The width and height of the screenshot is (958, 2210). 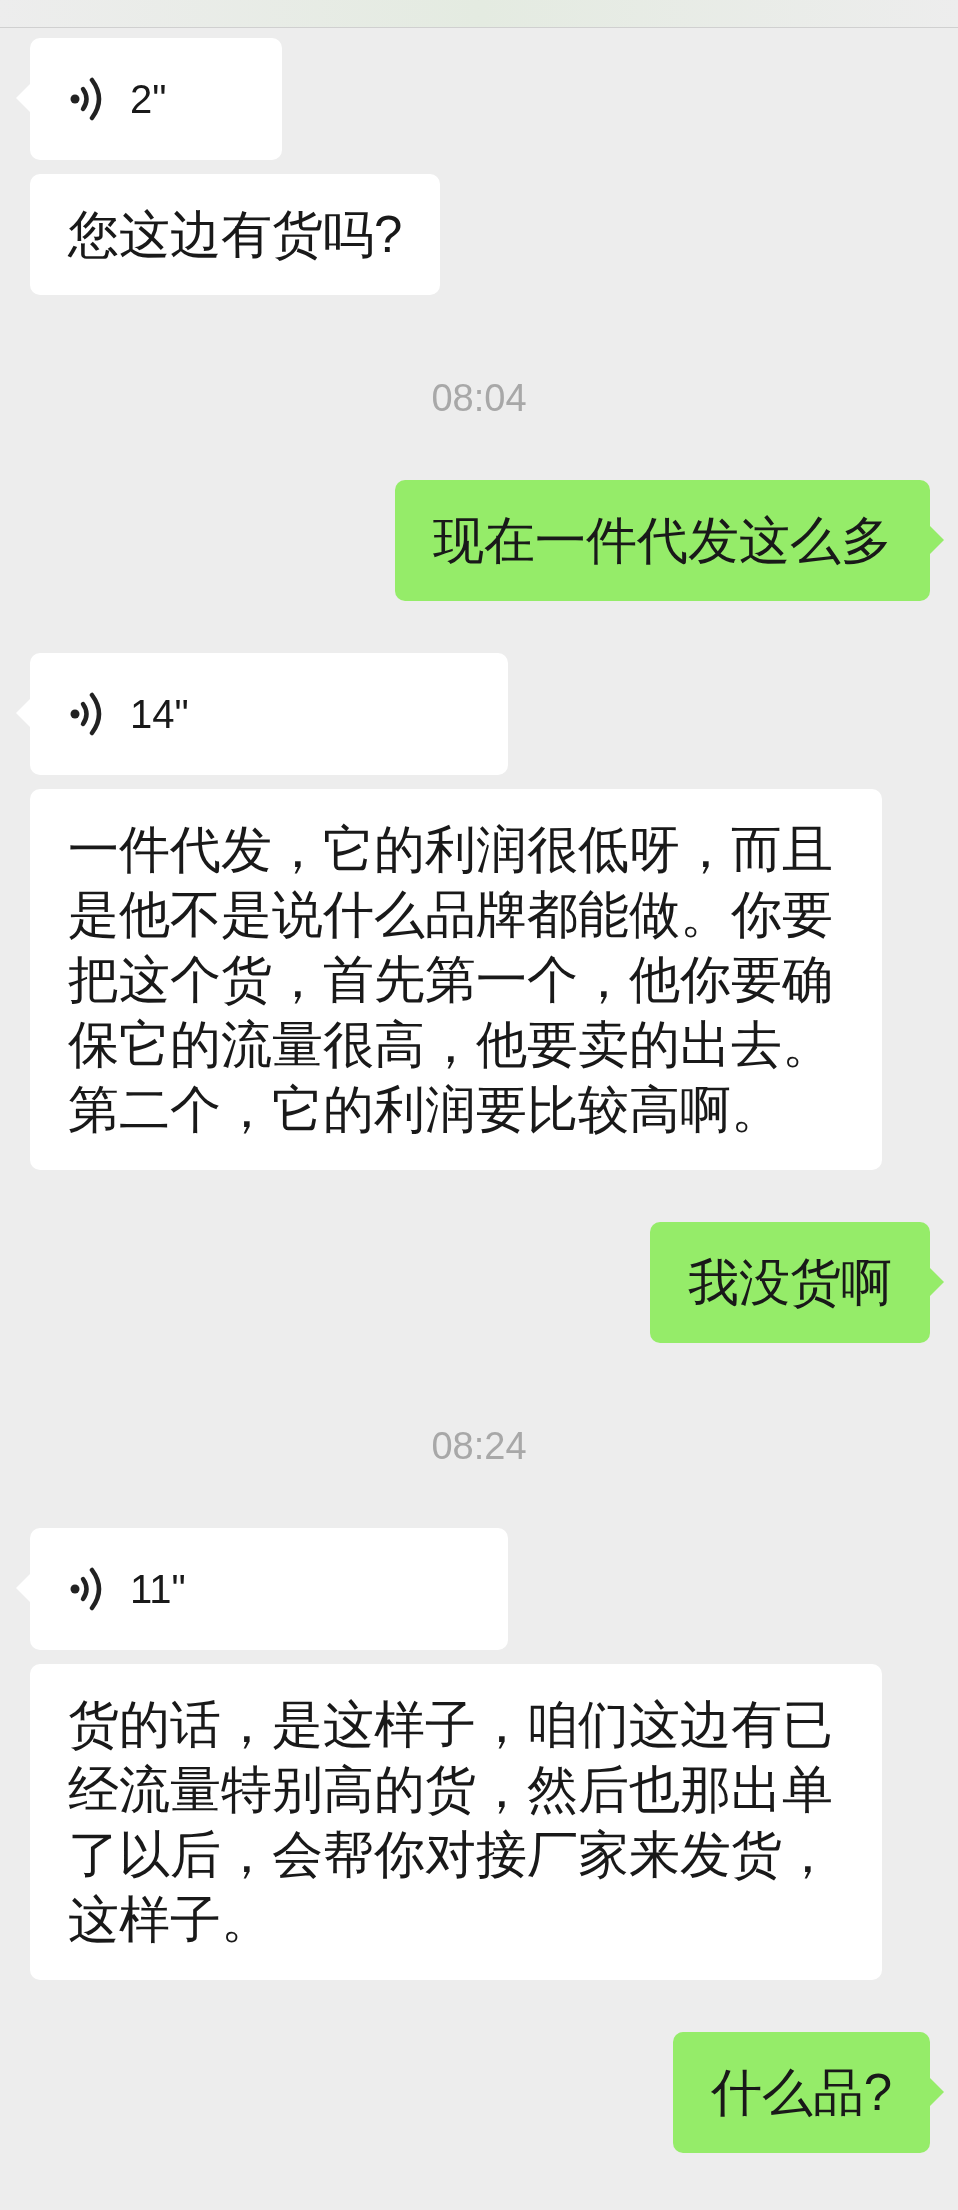 I want to click on message-bubble: 我没货啊, so click(x=790, y=1282).